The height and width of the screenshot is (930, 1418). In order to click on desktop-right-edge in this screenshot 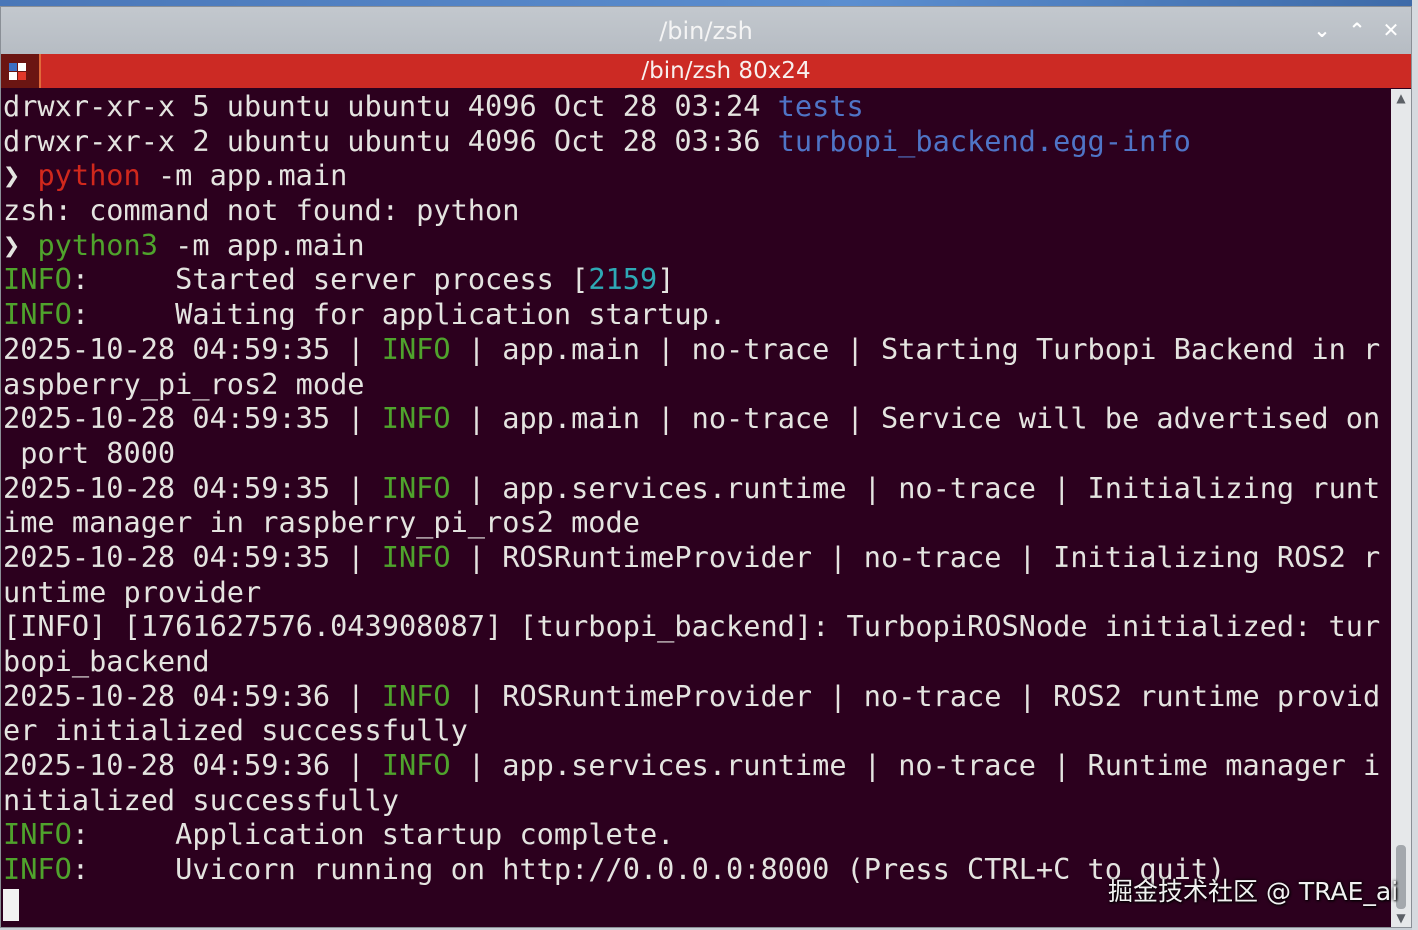, I will do `click(1415, 465)`.